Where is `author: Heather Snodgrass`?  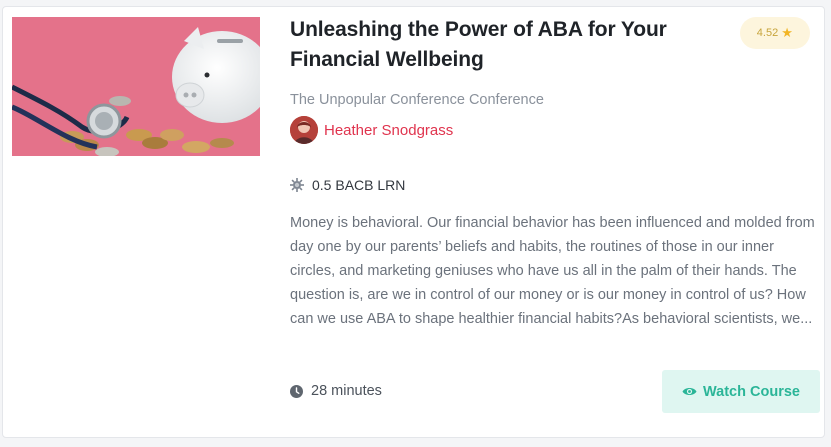 author: Heather Snodgrass is located at coordinates (371, 130).